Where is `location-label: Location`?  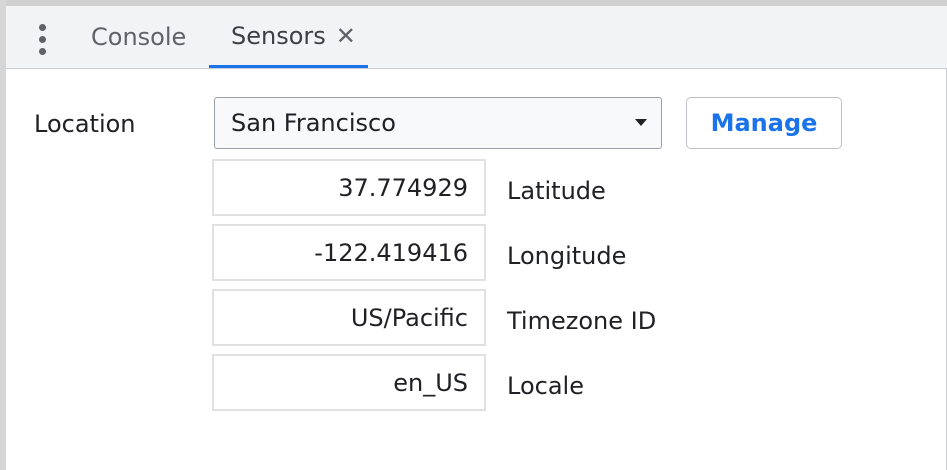
location-label: Location is located at coordinates (85, 124).